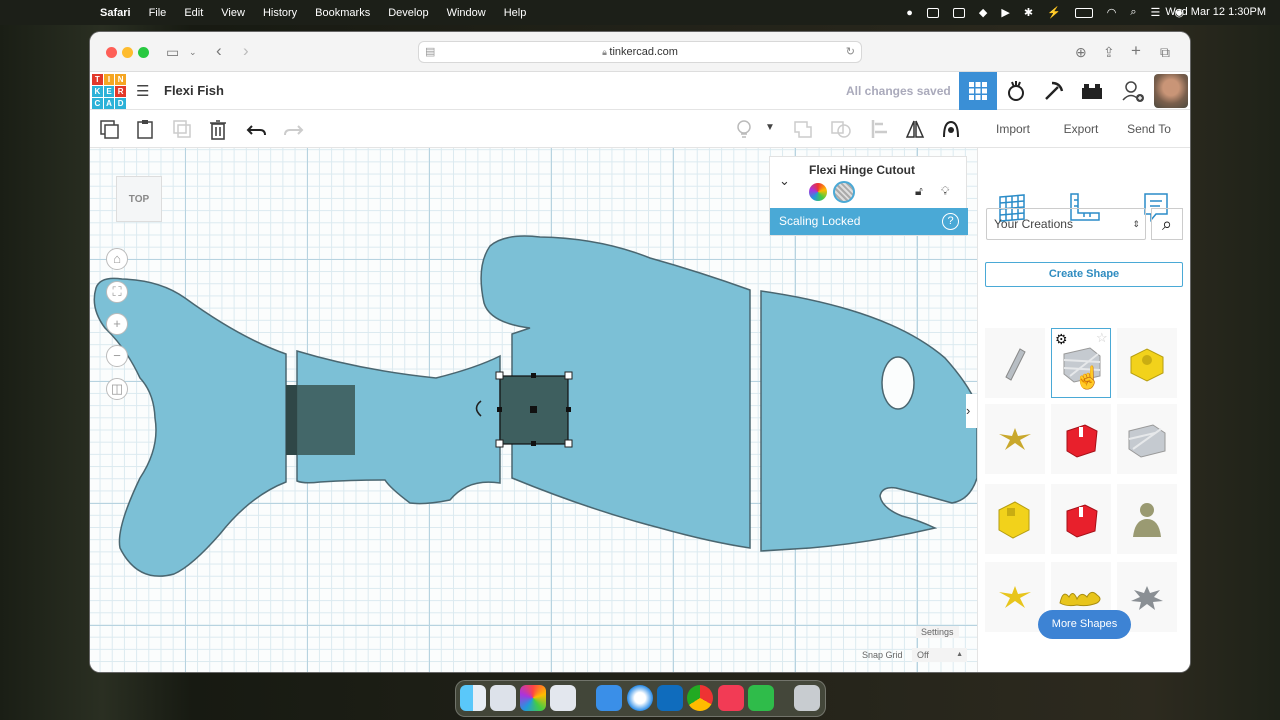  What do you see at coordinates (640, 698) in the screenshot?
I see `safari-icon` at bounding box center [640, 698].